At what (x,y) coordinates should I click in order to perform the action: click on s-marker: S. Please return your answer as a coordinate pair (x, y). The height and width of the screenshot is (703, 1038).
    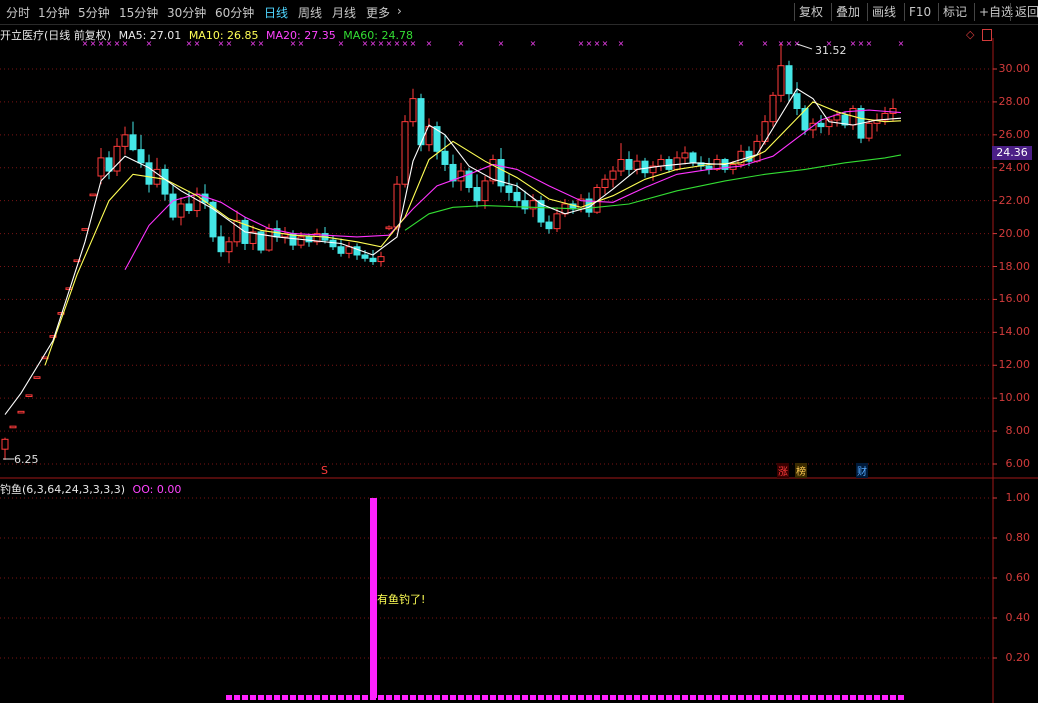
    Looking at the image, I should click on (324, 470).